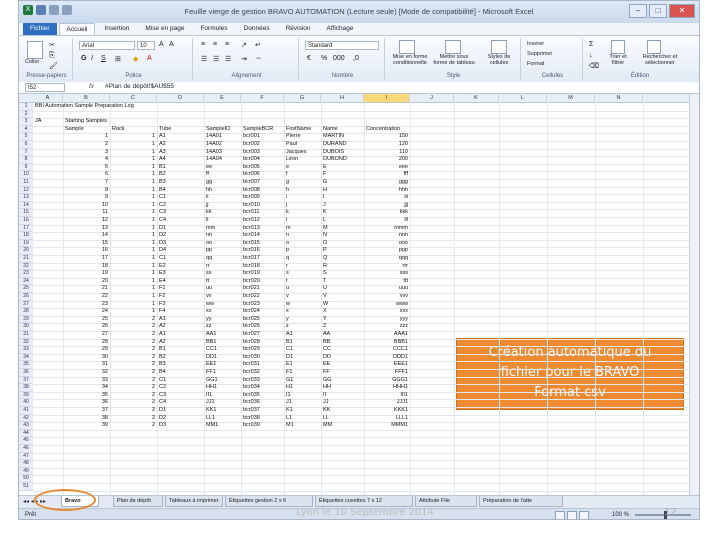 The image size is (720, 540). What do you see at coordinates (539, 54) in the screenshot?
I see `delete-cells-button: Supprimer` at bounding box center [539, 54].